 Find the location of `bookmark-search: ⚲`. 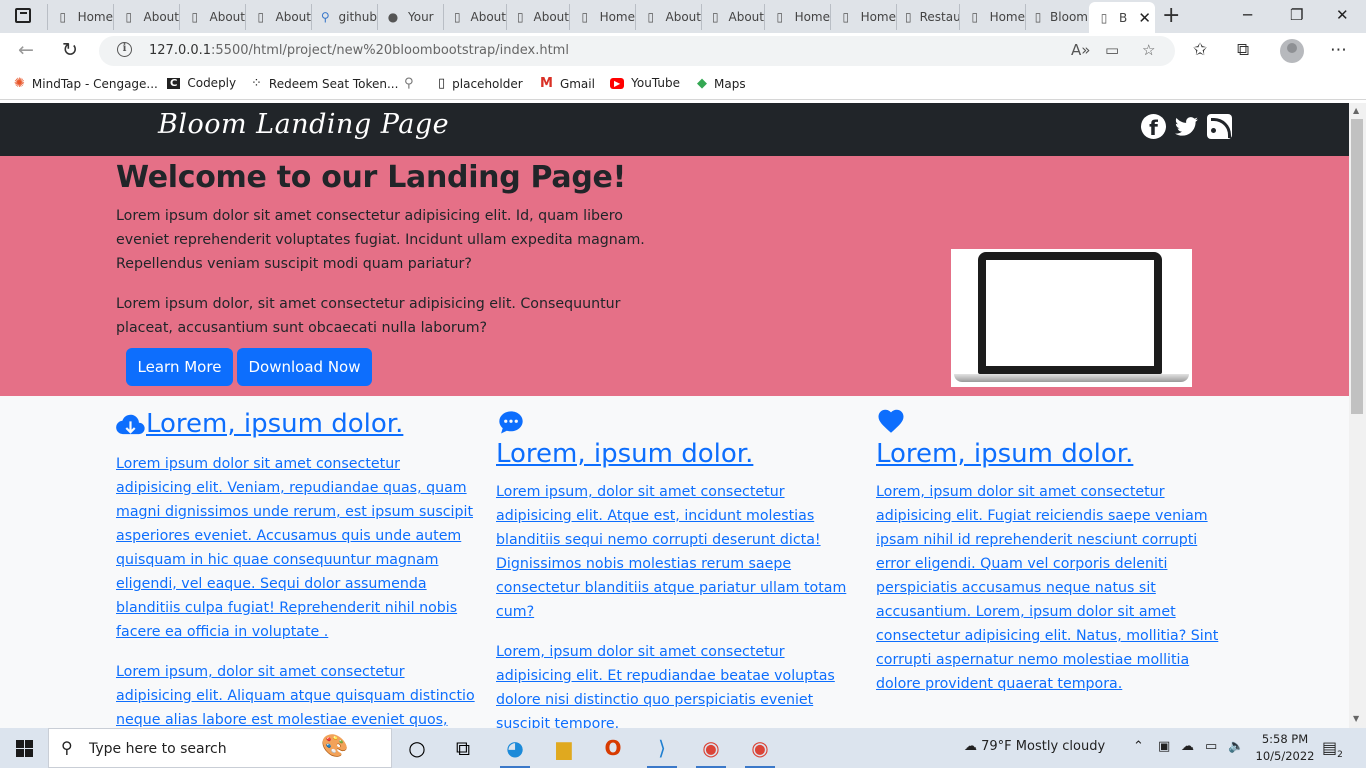

bookmark-search: ⚲ is located at coordinates (412, 83).